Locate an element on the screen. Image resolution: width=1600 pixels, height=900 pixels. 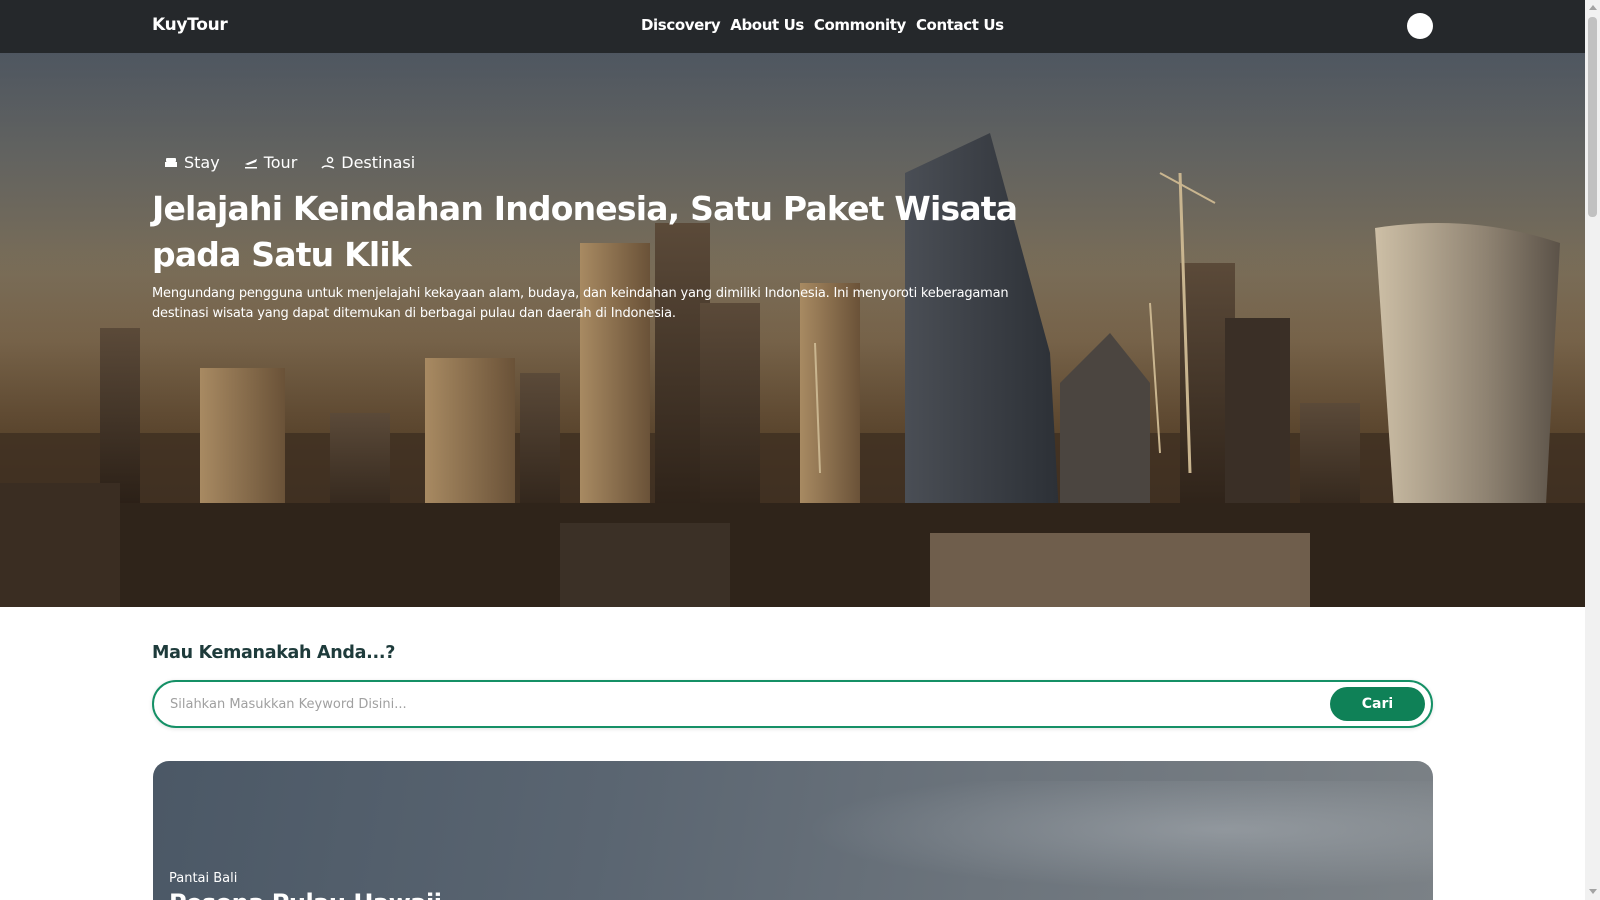
bed-icon is located at coordinates (171, 162).